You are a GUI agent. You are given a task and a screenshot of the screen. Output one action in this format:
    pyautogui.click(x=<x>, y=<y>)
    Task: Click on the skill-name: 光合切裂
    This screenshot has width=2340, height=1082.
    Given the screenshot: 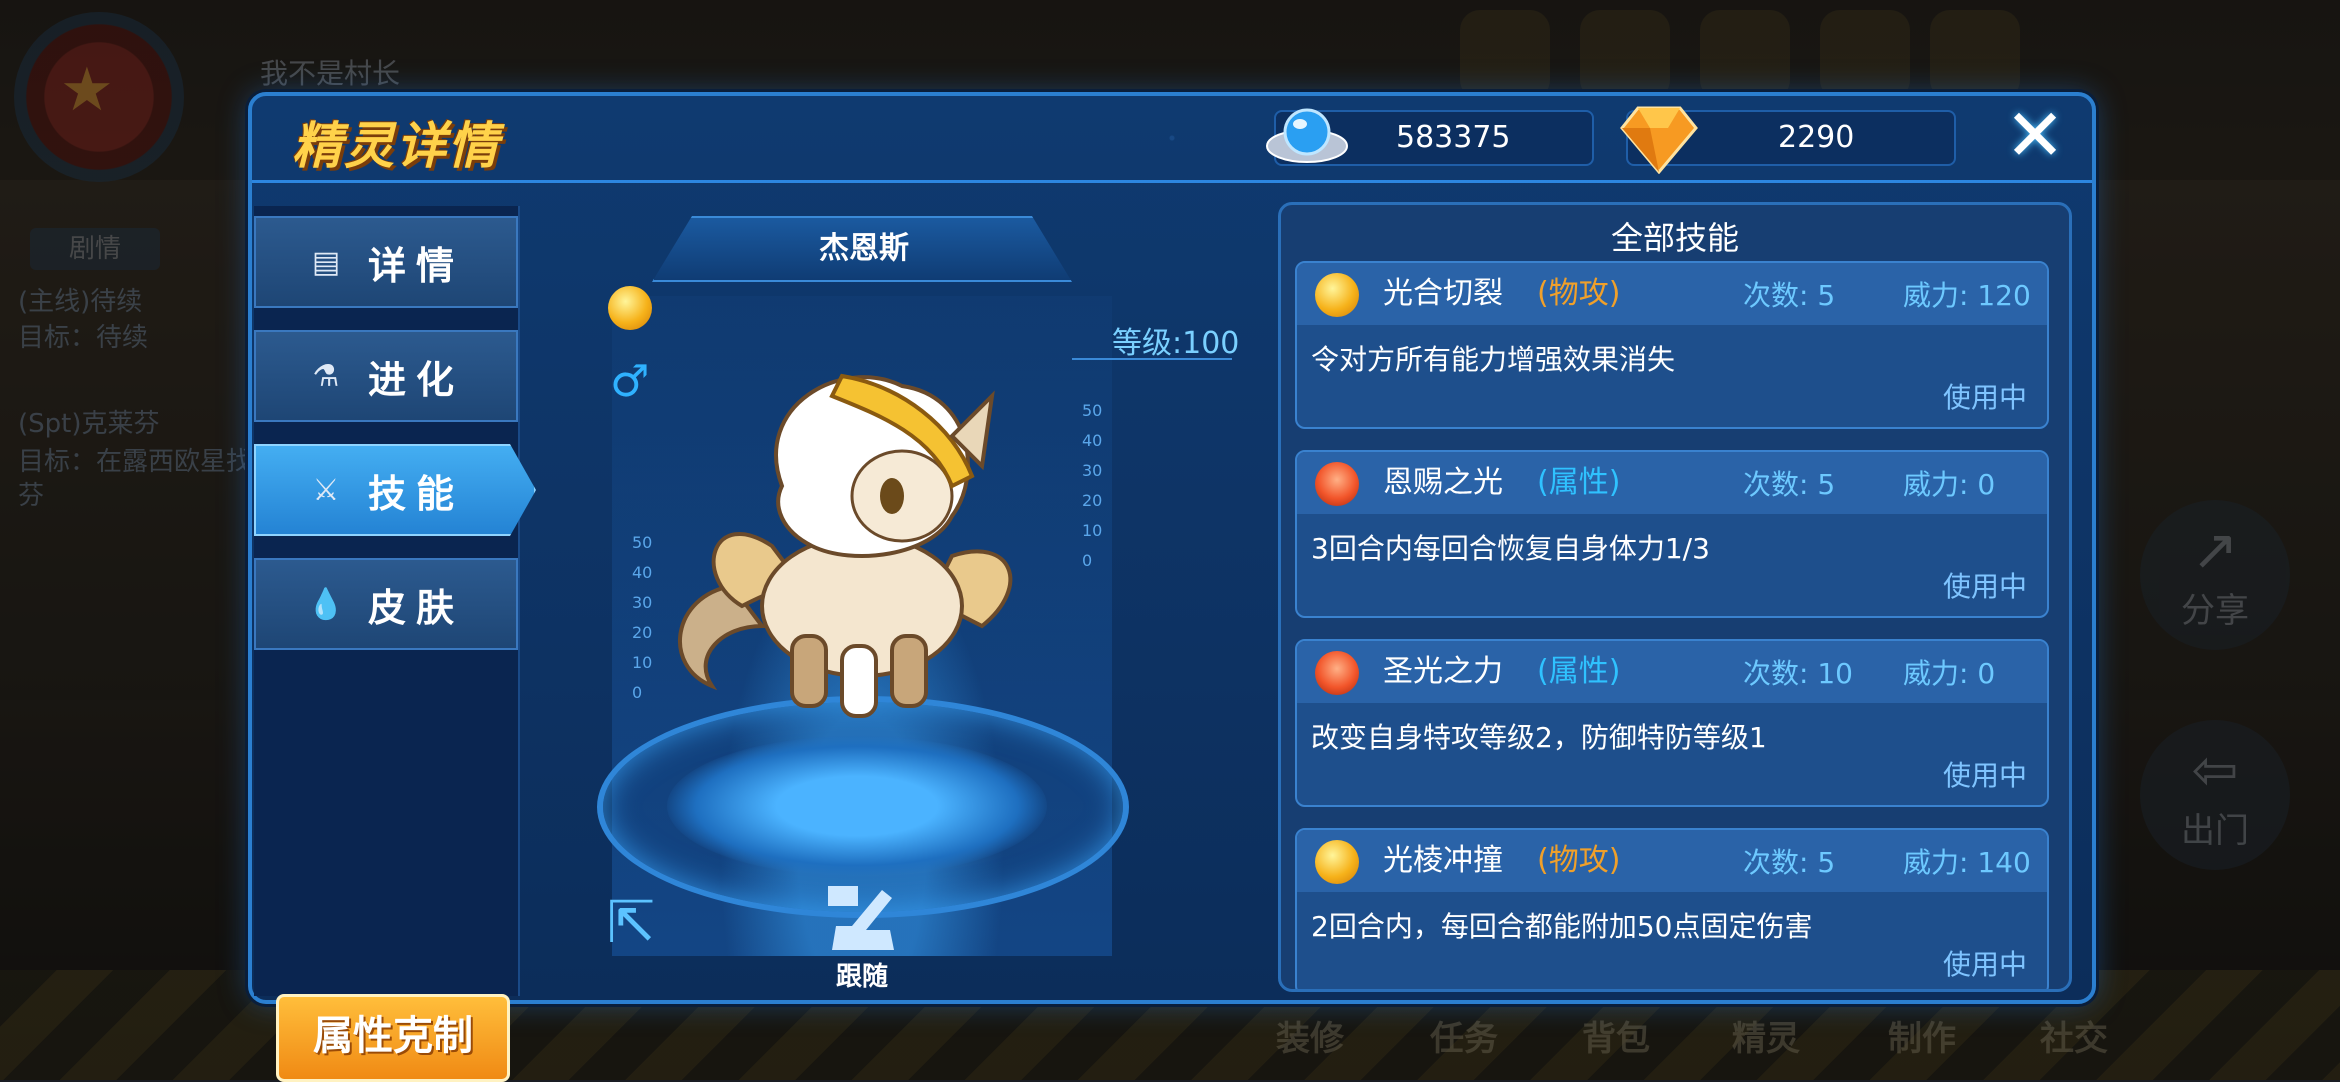 What is the action you would take?
    pyautogui.click(x=1443, y=293)
    